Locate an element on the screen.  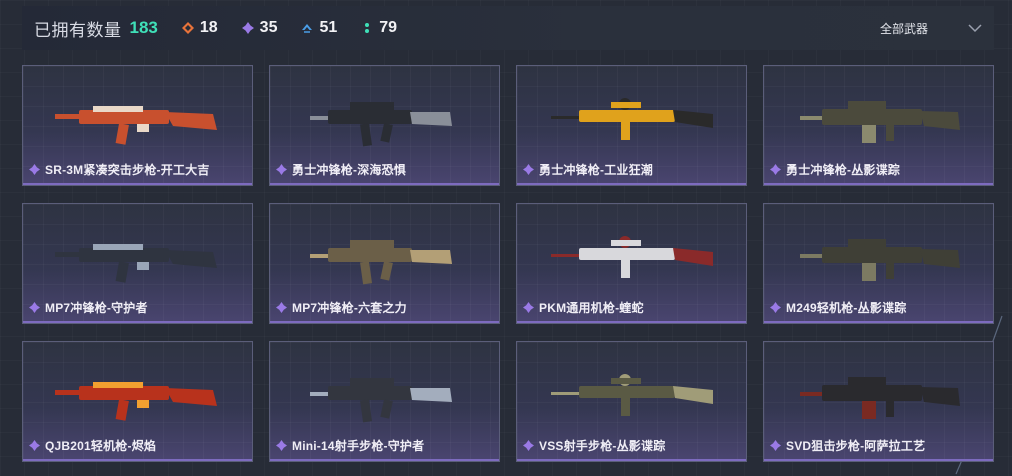
rarity-blue: 51 is located at coordinates (319, 28).